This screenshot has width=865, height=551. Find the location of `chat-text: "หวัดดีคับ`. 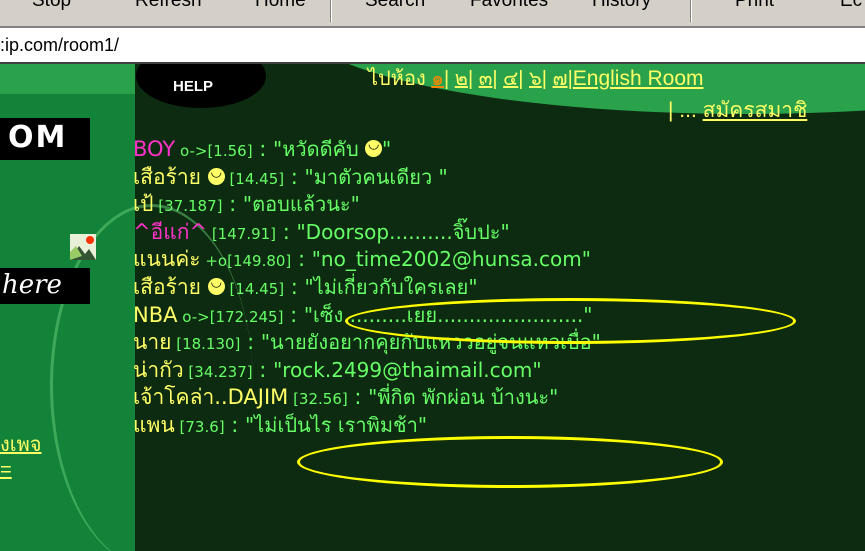

chat-text: "หวัดดีคับ is located at coordinates (319, 149).